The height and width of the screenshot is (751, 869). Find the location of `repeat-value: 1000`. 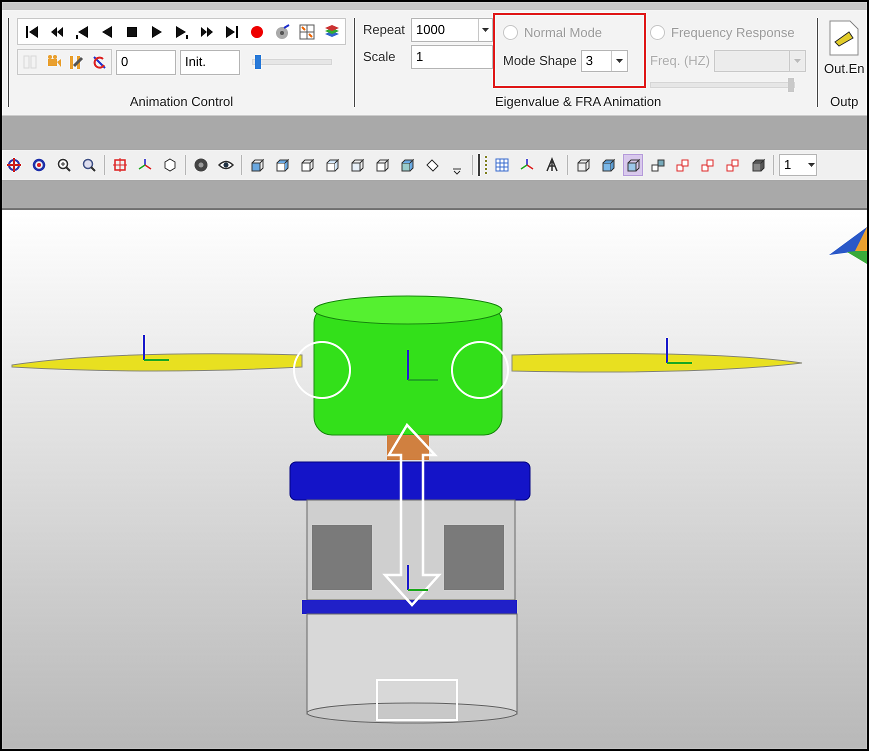

repeat-value: 1000 is located at coordinates (430, 30).